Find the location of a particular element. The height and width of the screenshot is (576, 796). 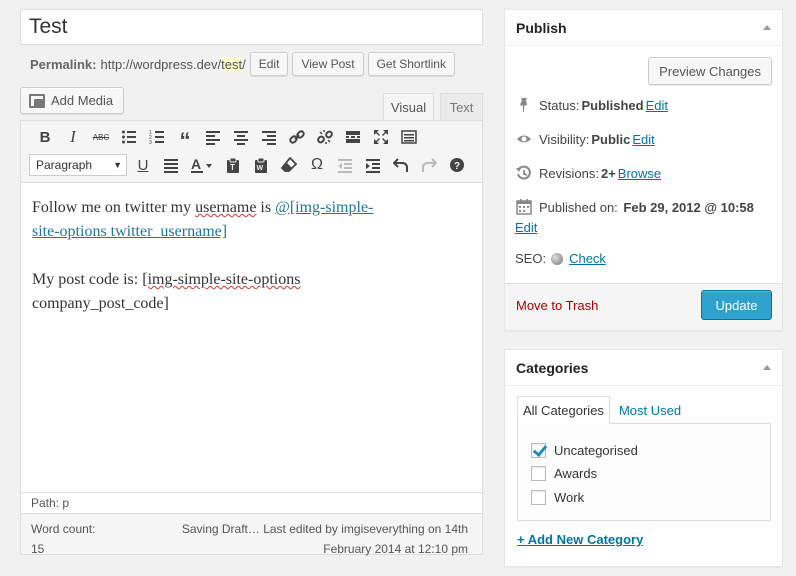

publish-box-title: Publish is located at coordinates (541, 27).